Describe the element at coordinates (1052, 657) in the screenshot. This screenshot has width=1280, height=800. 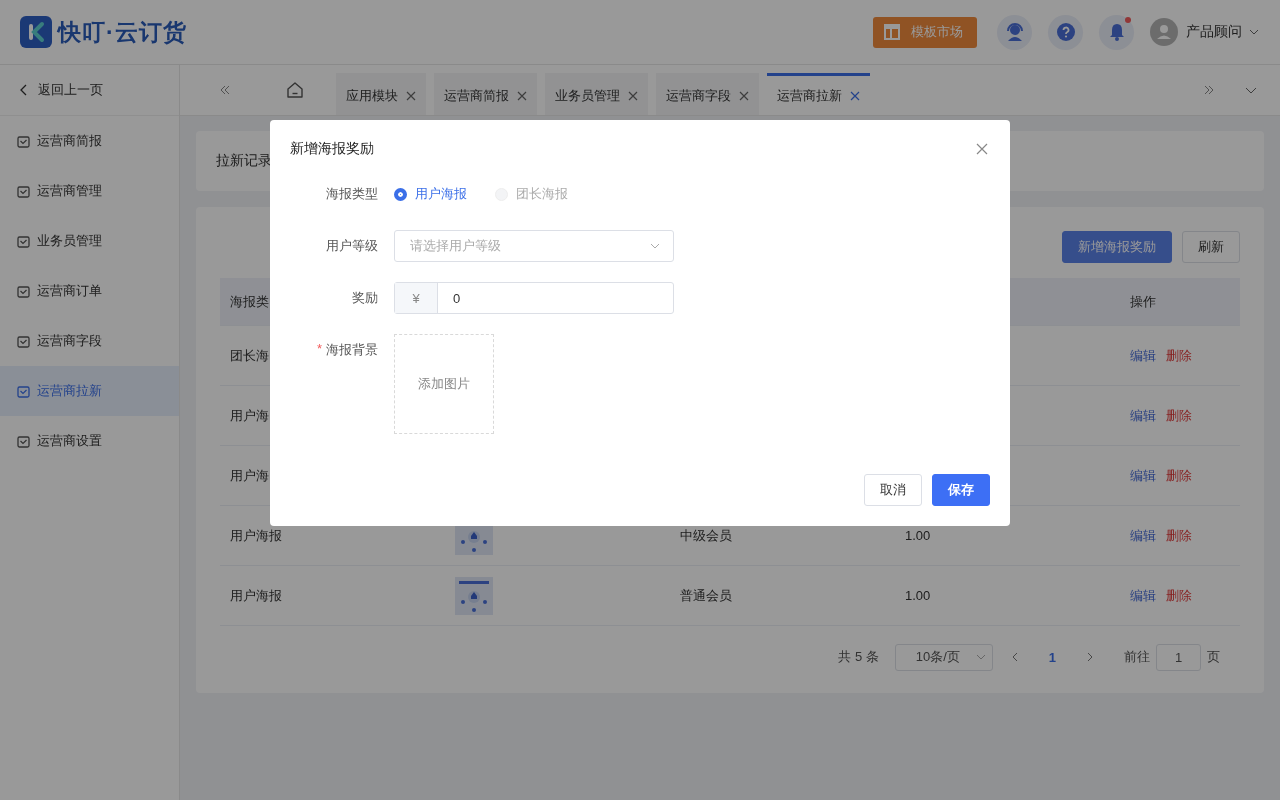
I see `page-number: 1` at that location.